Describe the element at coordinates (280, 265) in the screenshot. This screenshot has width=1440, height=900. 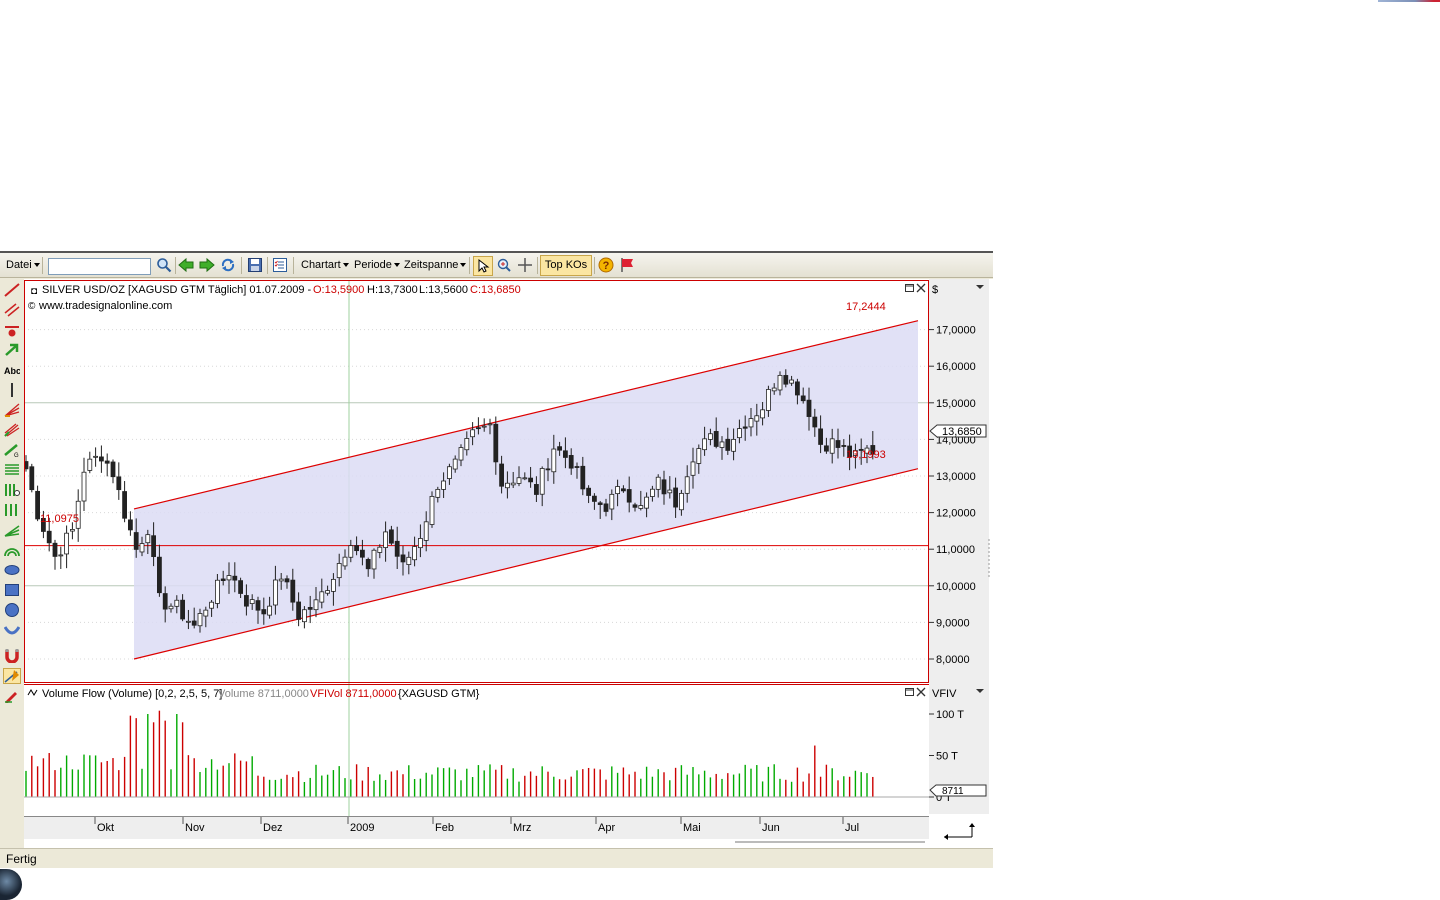
I see `properties-list-icon` at that location.